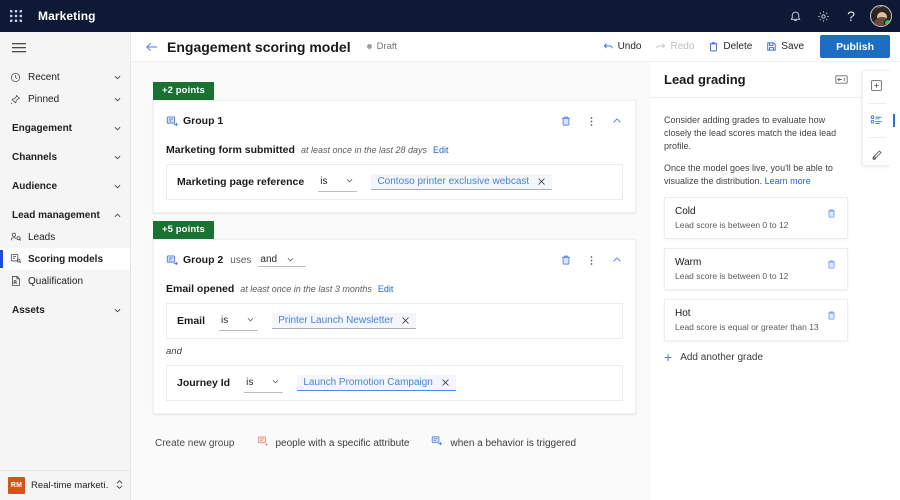 The image size is (900, 500). Describe the element at coordinates (191, 321) in the screenshot. I see `condition-attribute: Email` at that location.